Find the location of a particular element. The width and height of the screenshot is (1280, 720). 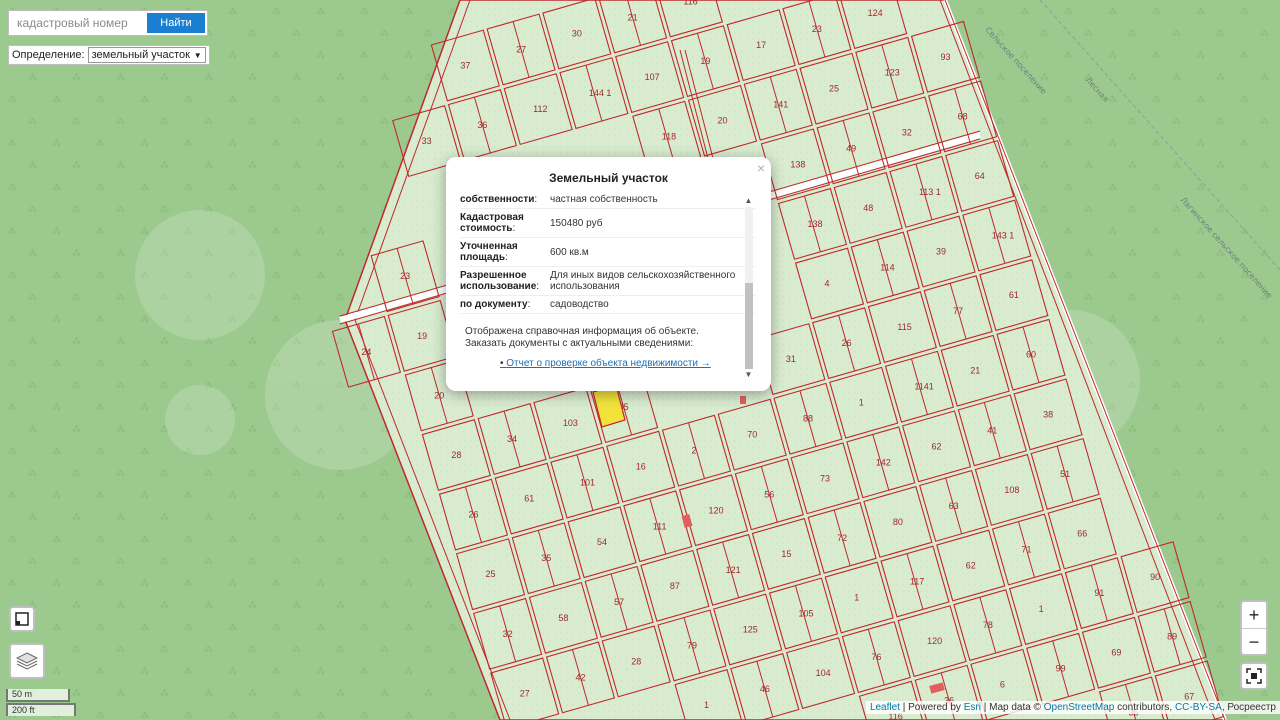

parcel-number: 72 is located at coordinates (842, 538).